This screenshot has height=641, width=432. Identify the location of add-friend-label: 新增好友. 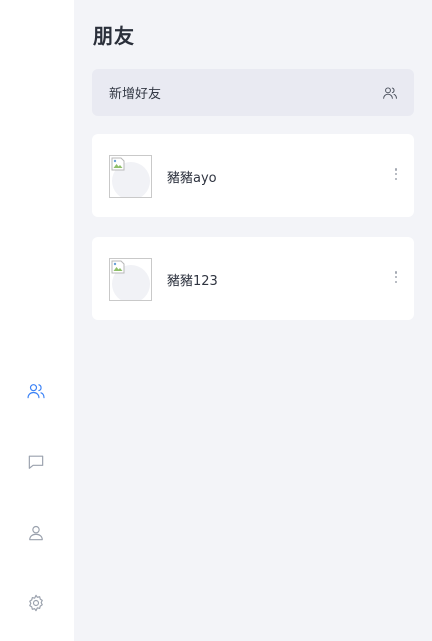
(135, 94).